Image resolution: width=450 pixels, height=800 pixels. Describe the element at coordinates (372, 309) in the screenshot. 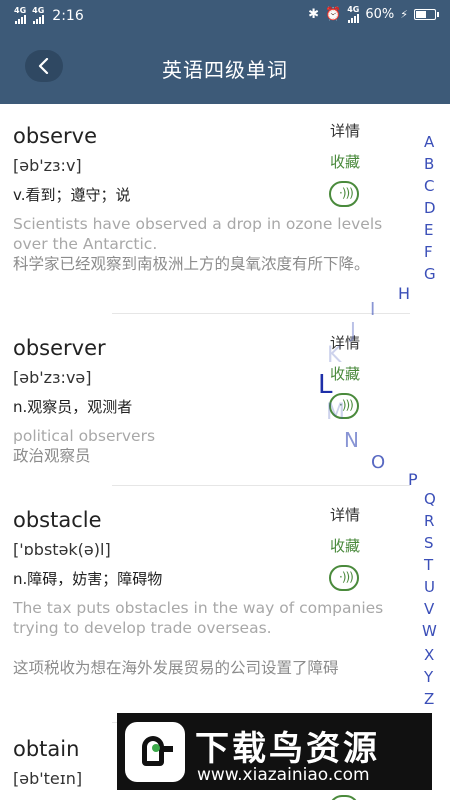

I see `index-letter-i: I` at that location.